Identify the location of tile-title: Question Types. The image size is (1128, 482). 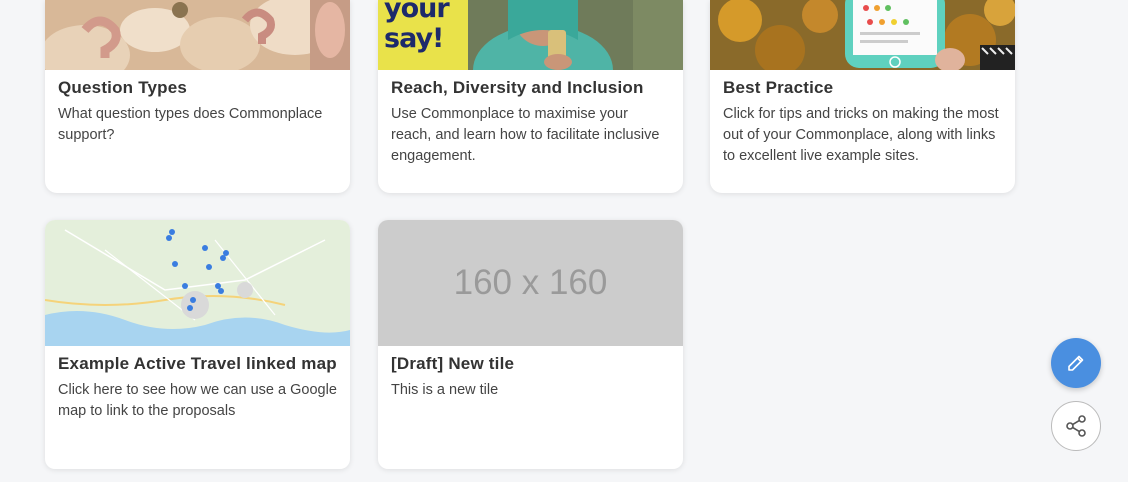
(123, 87).